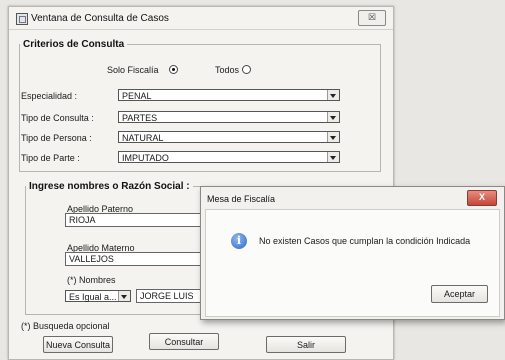 The height and width of the screenshot is (360, 505). What do you see at coordinates (91, 280) in the screenshot?
I see `nombres-label: (*) Nombres` at bounding box center [91, 280].